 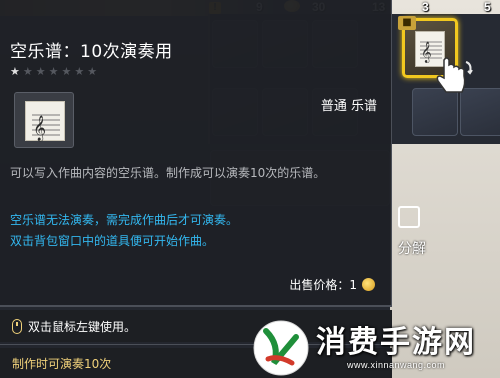 I want to click on decompose-button-label: 分解, so click(x=412, y=248).